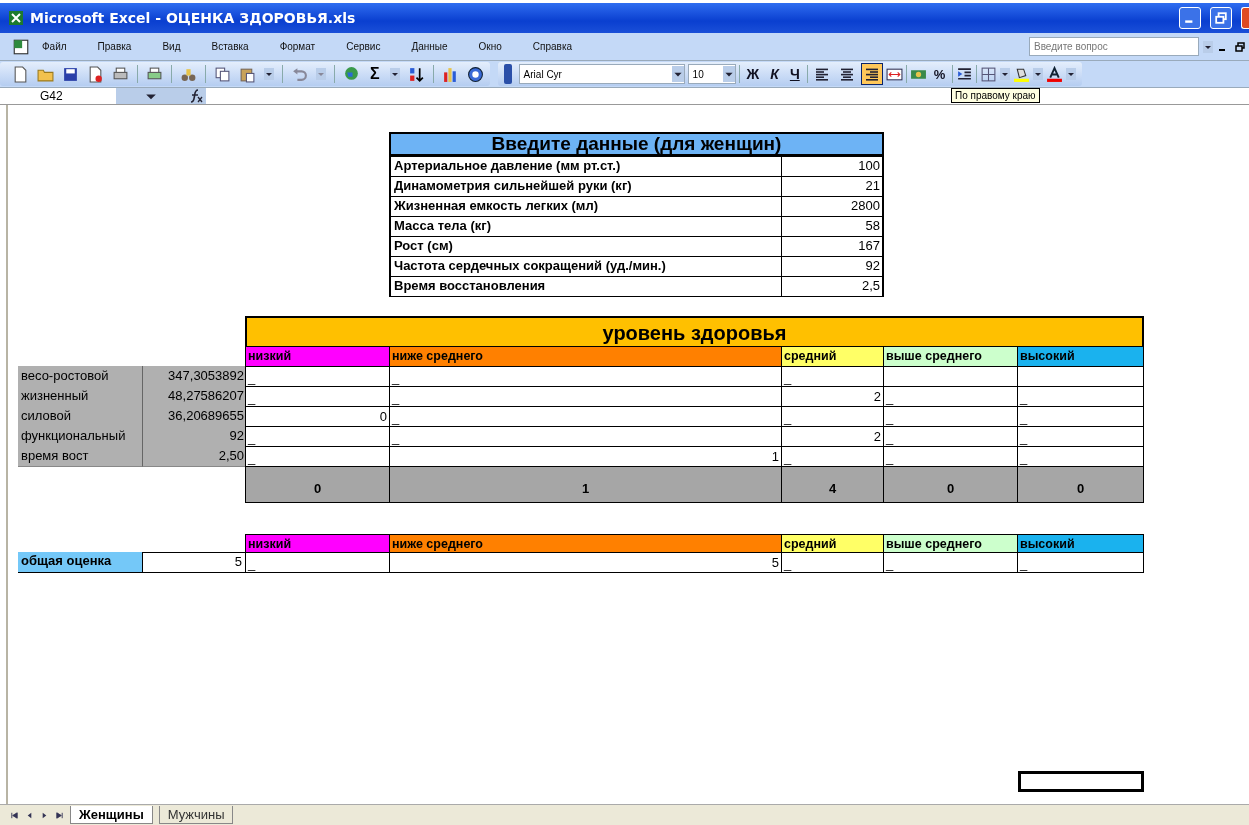 The image size is (1249, 825). What do you see at coordinates (939, 74) in the screenshot?
I see `percent-button: %` at bounding box center [939, 74].